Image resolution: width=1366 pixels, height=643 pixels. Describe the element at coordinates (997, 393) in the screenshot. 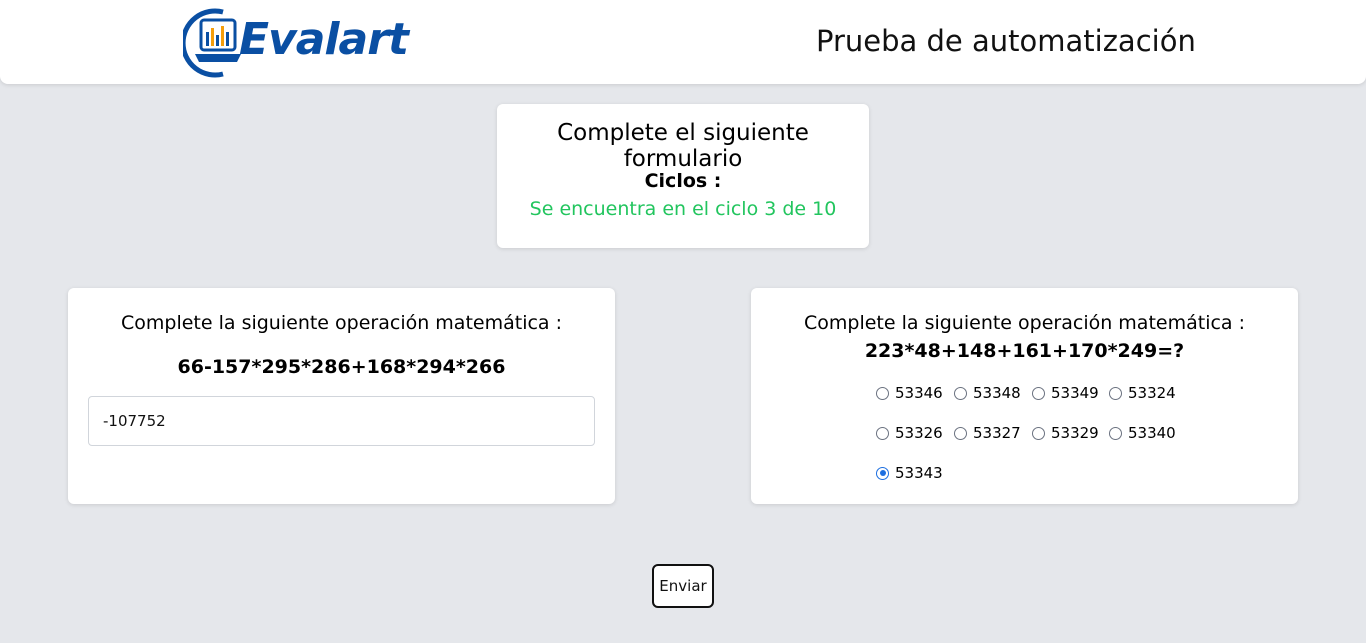

I see `option-label: 53348` at that location.